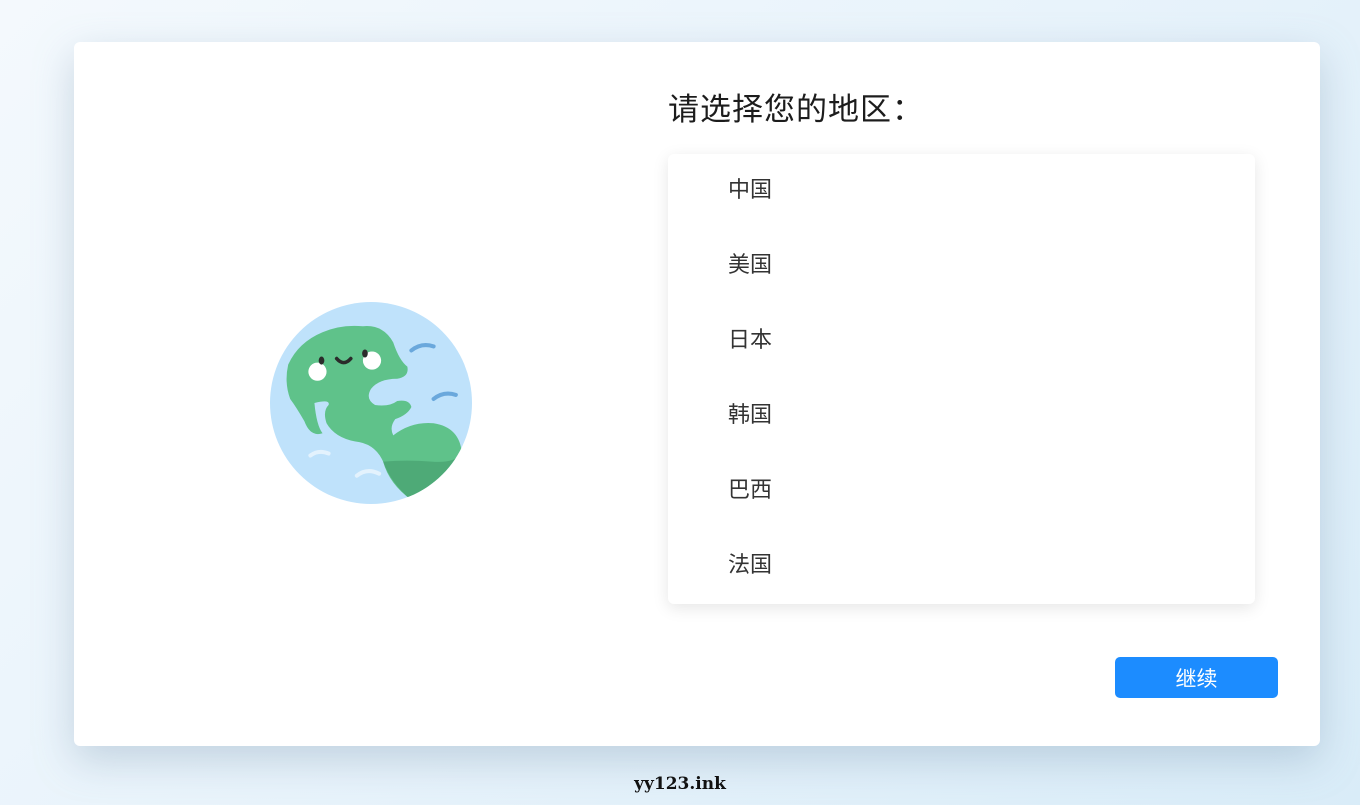  Describe the element at coordinates (961, 191) in the screenshot. I see `region-option-china: 中国` at that location.